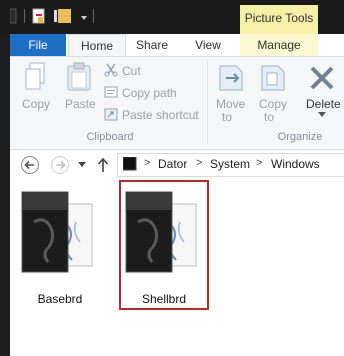  Describe the element at coordinates (160, 115) in the screenshot. I see `paste-shortcut-button: Paste shortcut` at that location.